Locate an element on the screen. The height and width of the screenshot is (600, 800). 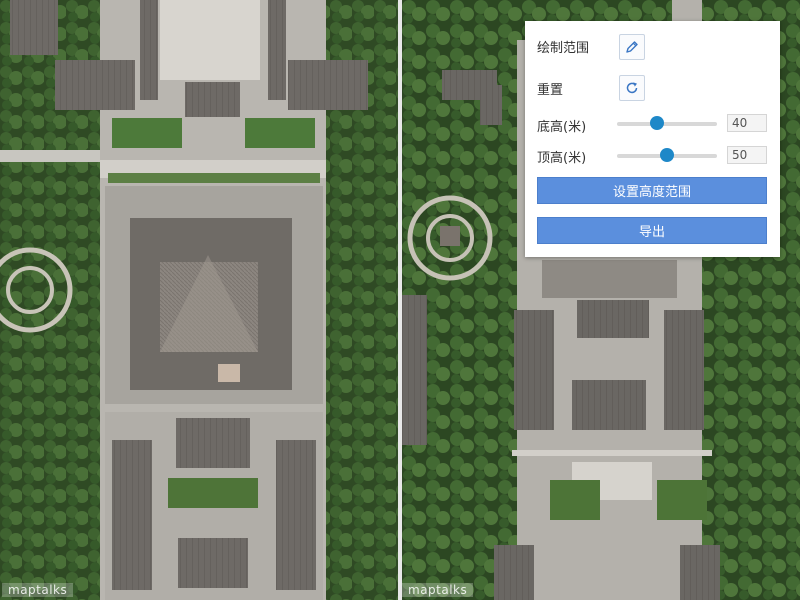
bottom-height-row: 底高(米) is located at coordinates (561, 125).